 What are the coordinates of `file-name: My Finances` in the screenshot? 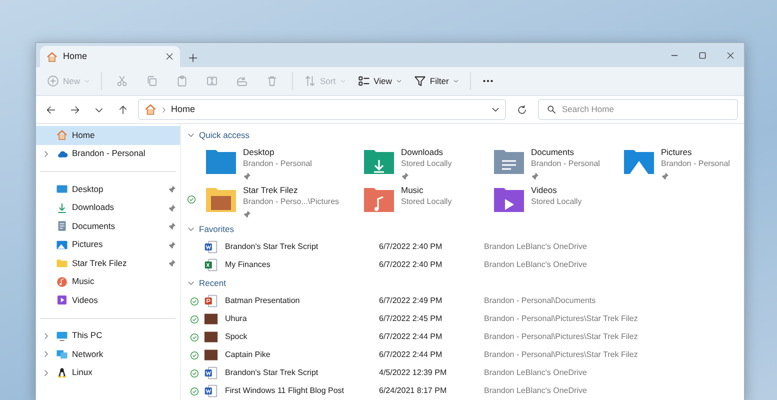 It's located at (248, 265).